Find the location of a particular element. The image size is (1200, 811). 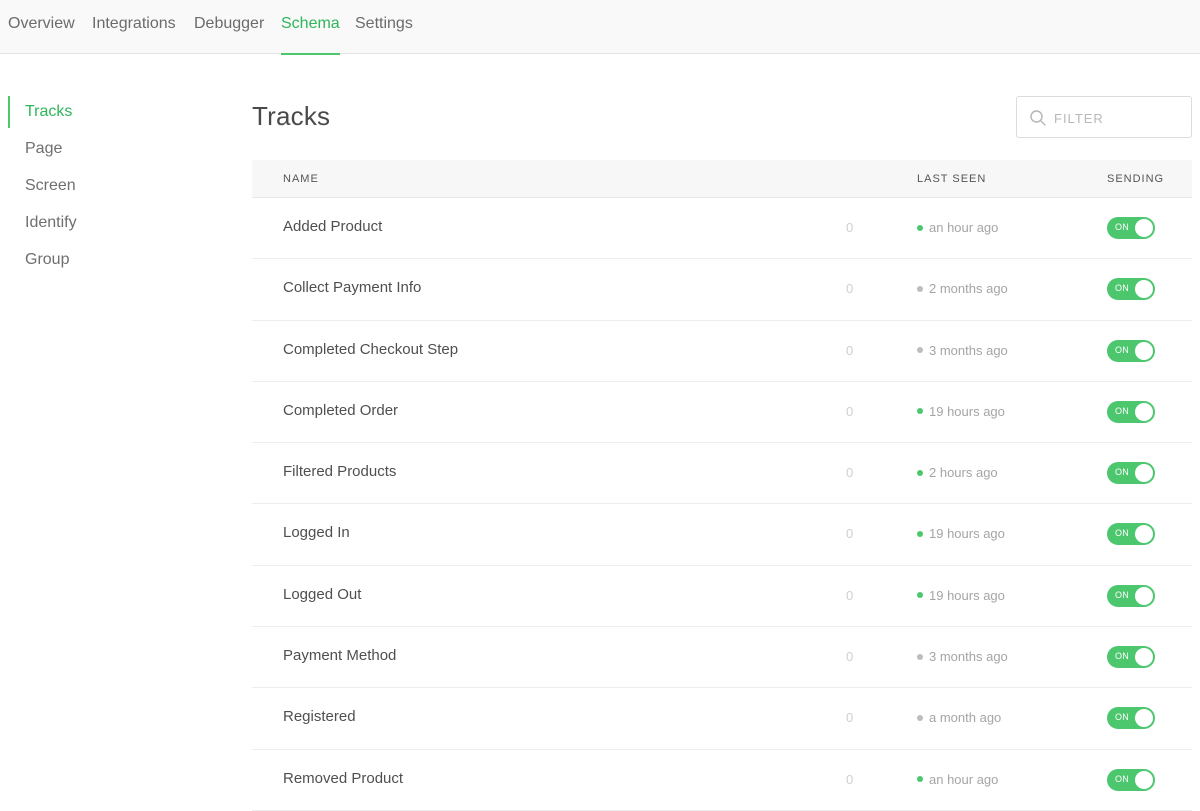

table-row: Removed Product 0 an hour ago ON is located at coordinates (722, 780).